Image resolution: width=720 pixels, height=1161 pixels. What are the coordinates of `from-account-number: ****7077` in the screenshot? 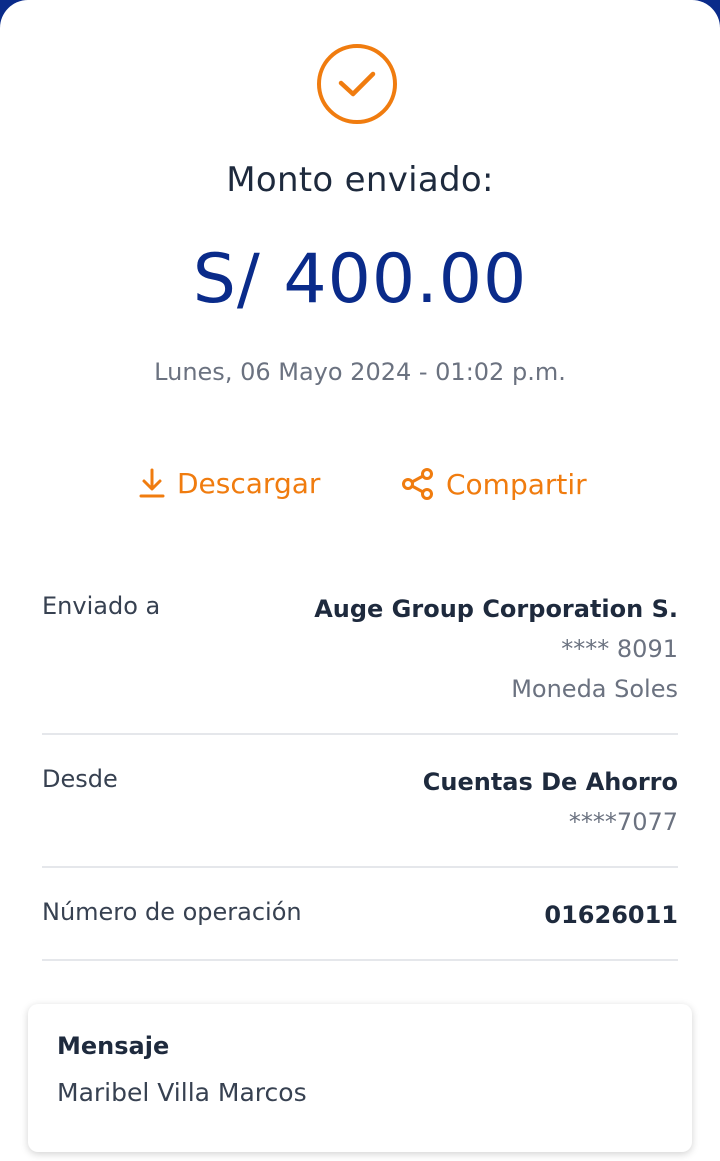 It's located at (623, 822).